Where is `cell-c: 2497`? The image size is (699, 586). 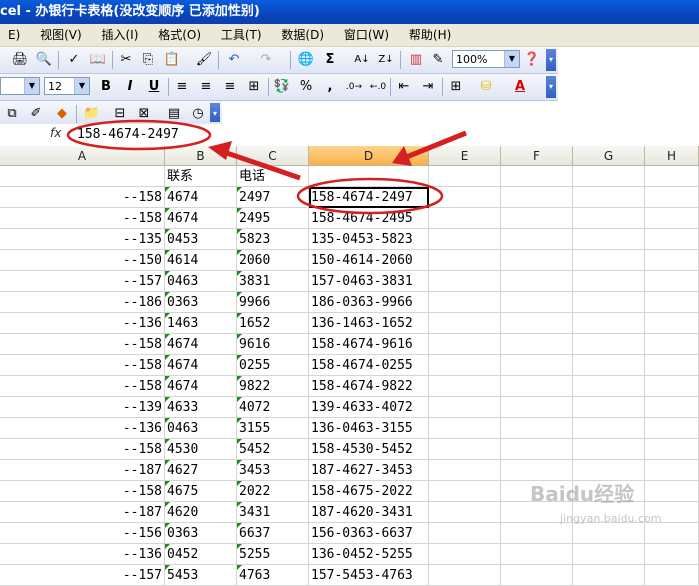
cell-c: 2497 is located at coordinates (273, 197).